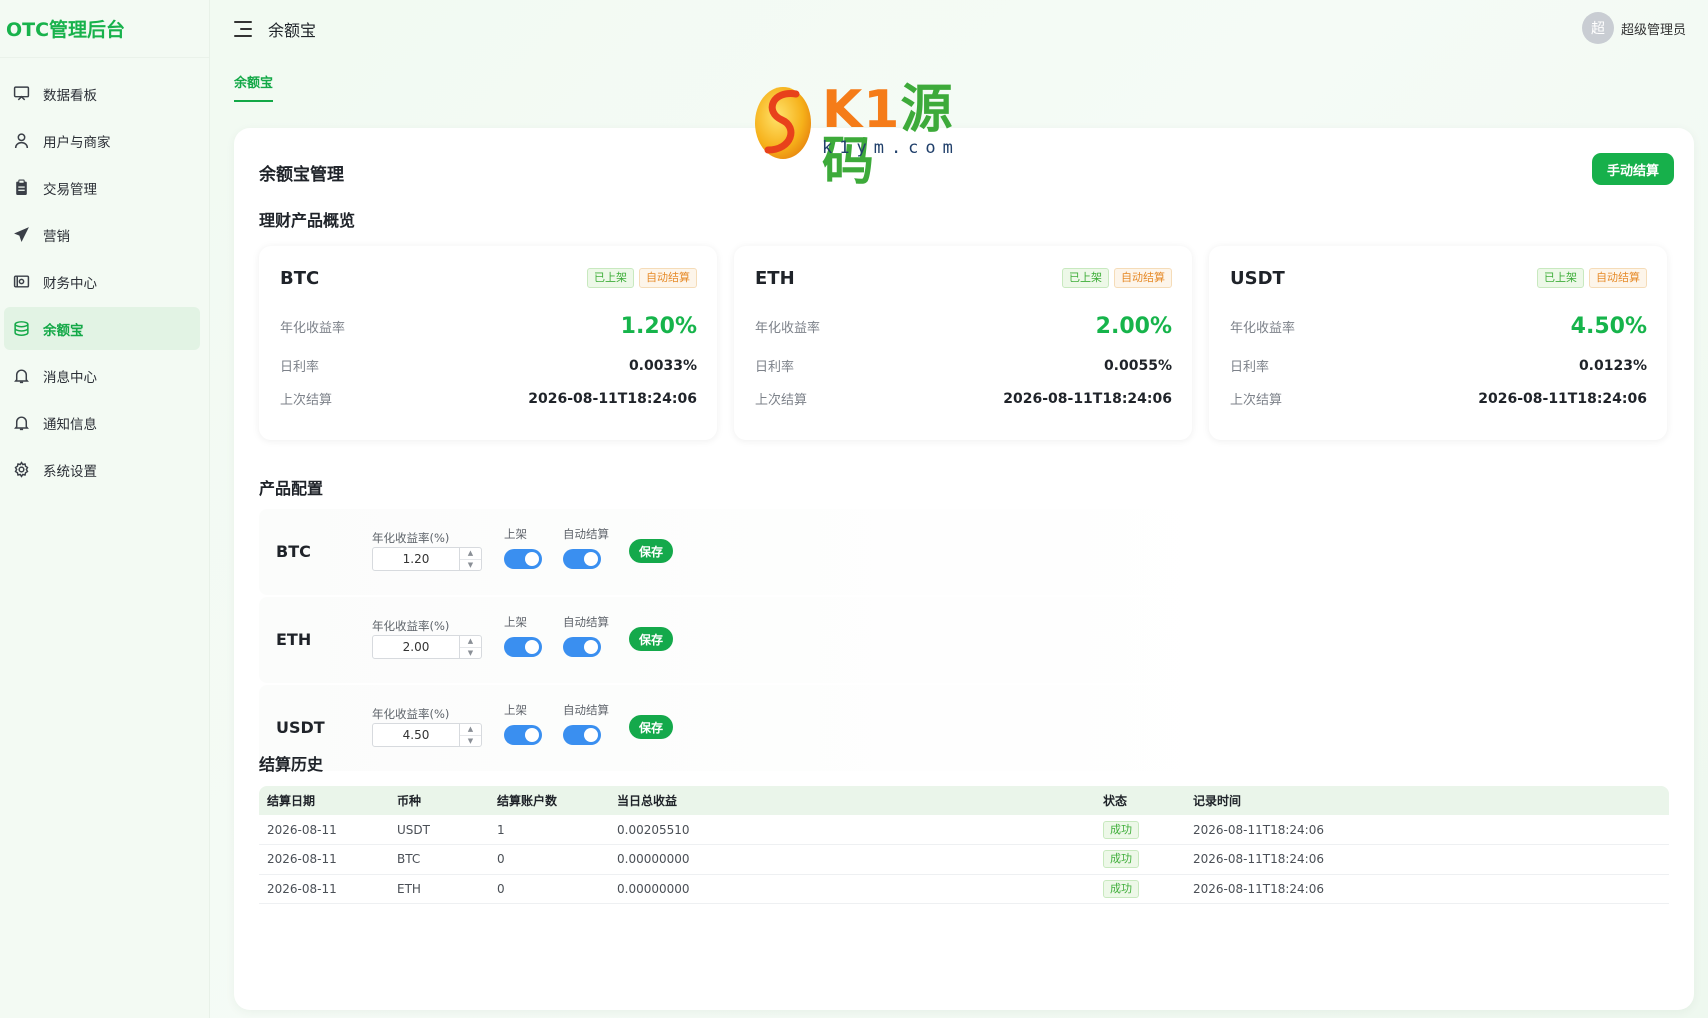 Image resolution: width=1708 pixels, height=1018 pixels. What do you see at coordinates (964, 640) in the screenshot?
I see `config-row-eth: ETH 年化收益率(%) 2.00 ▲ ▼ 上架 自动结算 保存` at bounding box center [964, 640].